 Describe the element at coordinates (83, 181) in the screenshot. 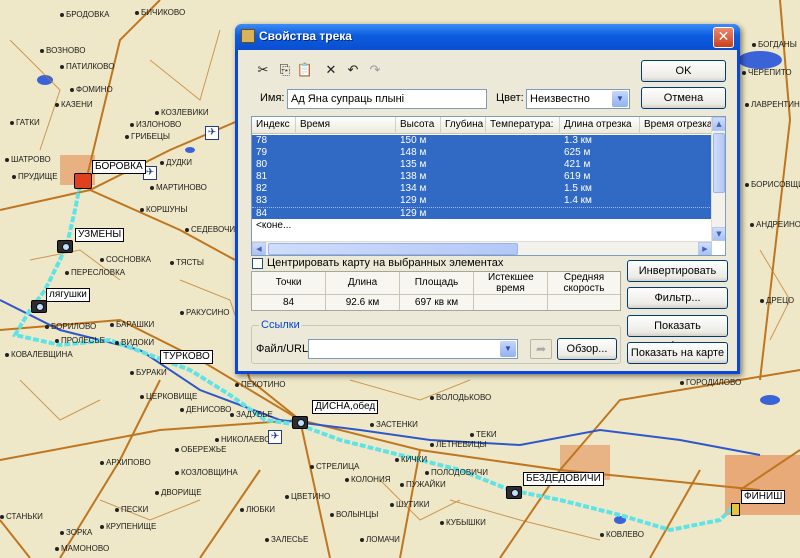

I see `start-flag-icon` at that location.